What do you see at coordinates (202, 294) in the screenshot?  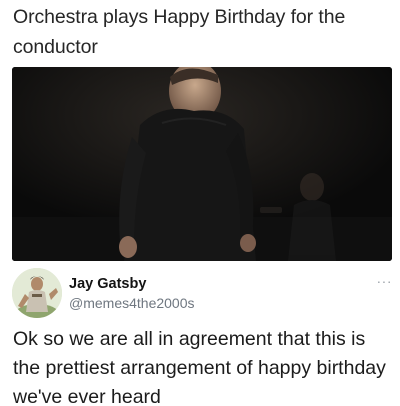 I see `tweet-header: Jay Gatsby @memes4the2000s ···` at bounding box center [202, 294].